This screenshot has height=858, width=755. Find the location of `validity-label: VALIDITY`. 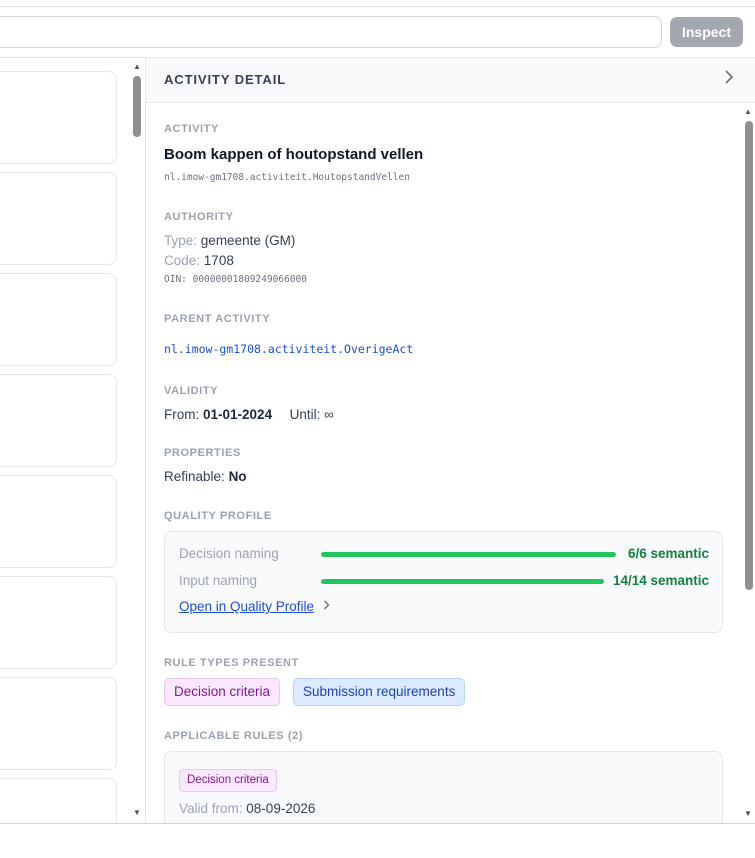

validity-label: VALIDITY is located at coordinates (191, 391).